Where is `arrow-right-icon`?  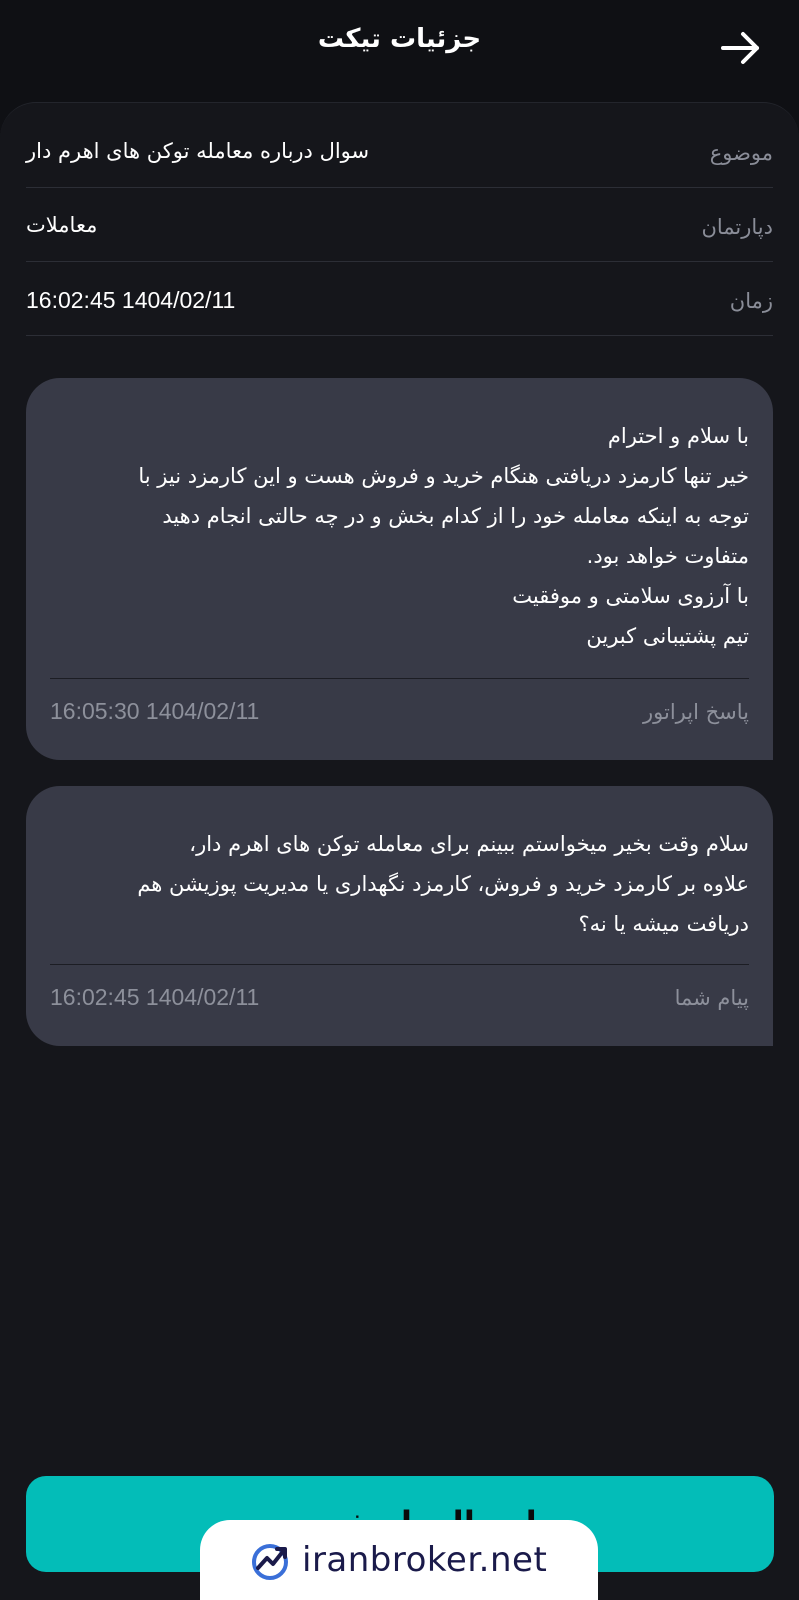
arrow-right-icon is located at coordinates (740, 48).